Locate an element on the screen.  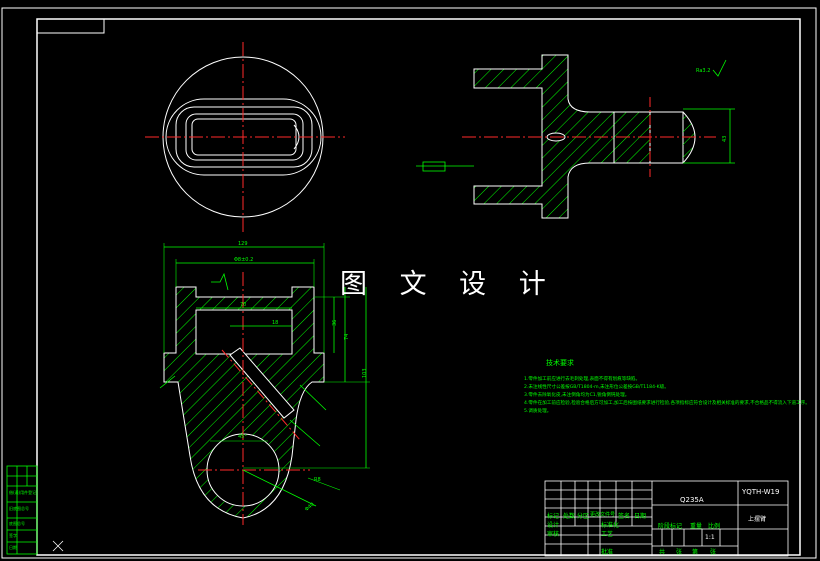
tb-process: 工艺 is located at coordinates (607, 534).